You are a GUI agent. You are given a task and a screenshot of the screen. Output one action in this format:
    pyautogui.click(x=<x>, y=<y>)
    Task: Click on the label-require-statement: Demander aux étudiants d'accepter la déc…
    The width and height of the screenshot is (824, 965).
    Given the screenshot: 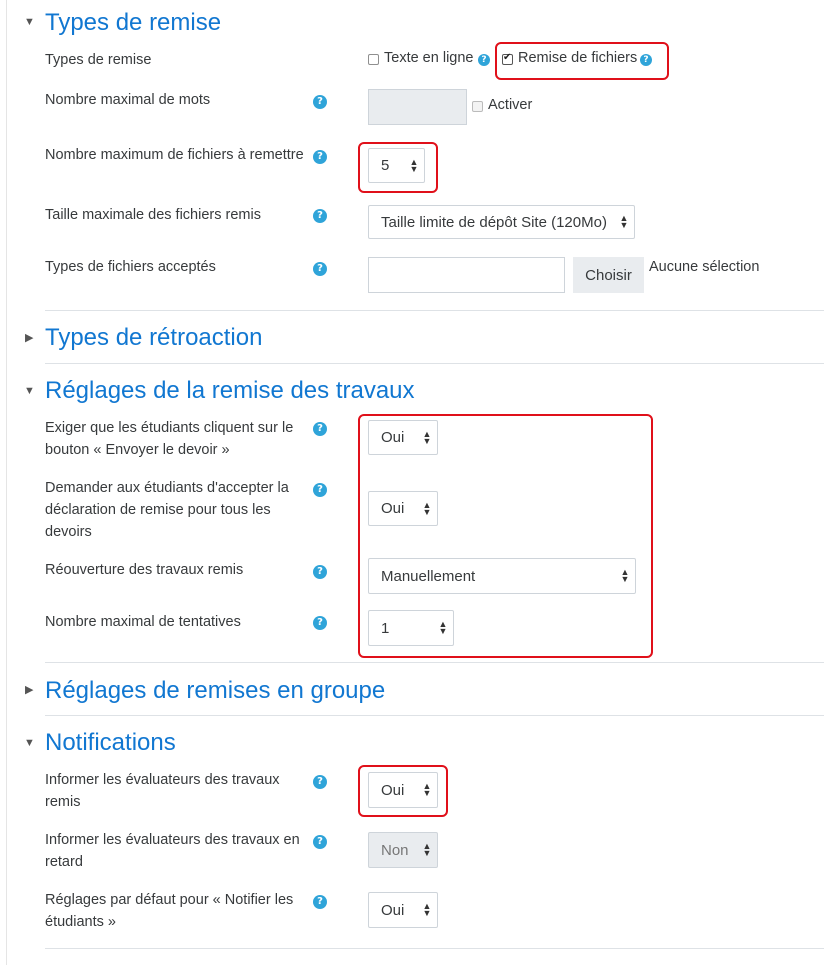 What is the action you would take?
    pyautogui.click(x=167, y=510)
    